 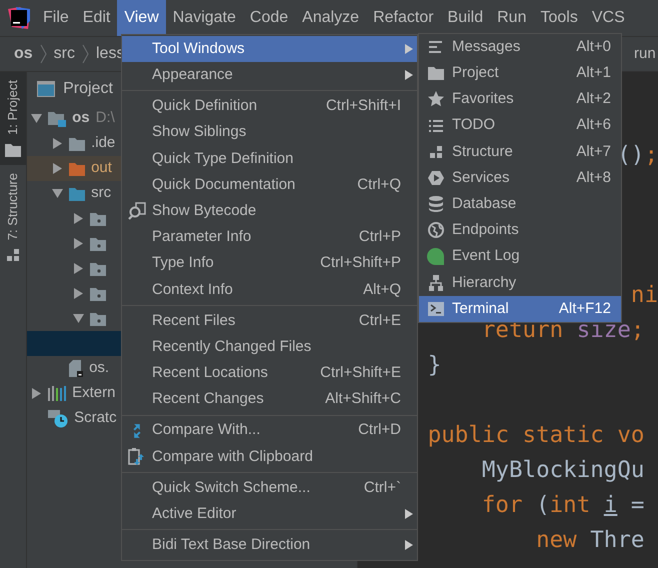 What do you see at coordinates (103, 143) in the screenshot?
I see `tree-label: .ide` at bounding box center [103, 143].